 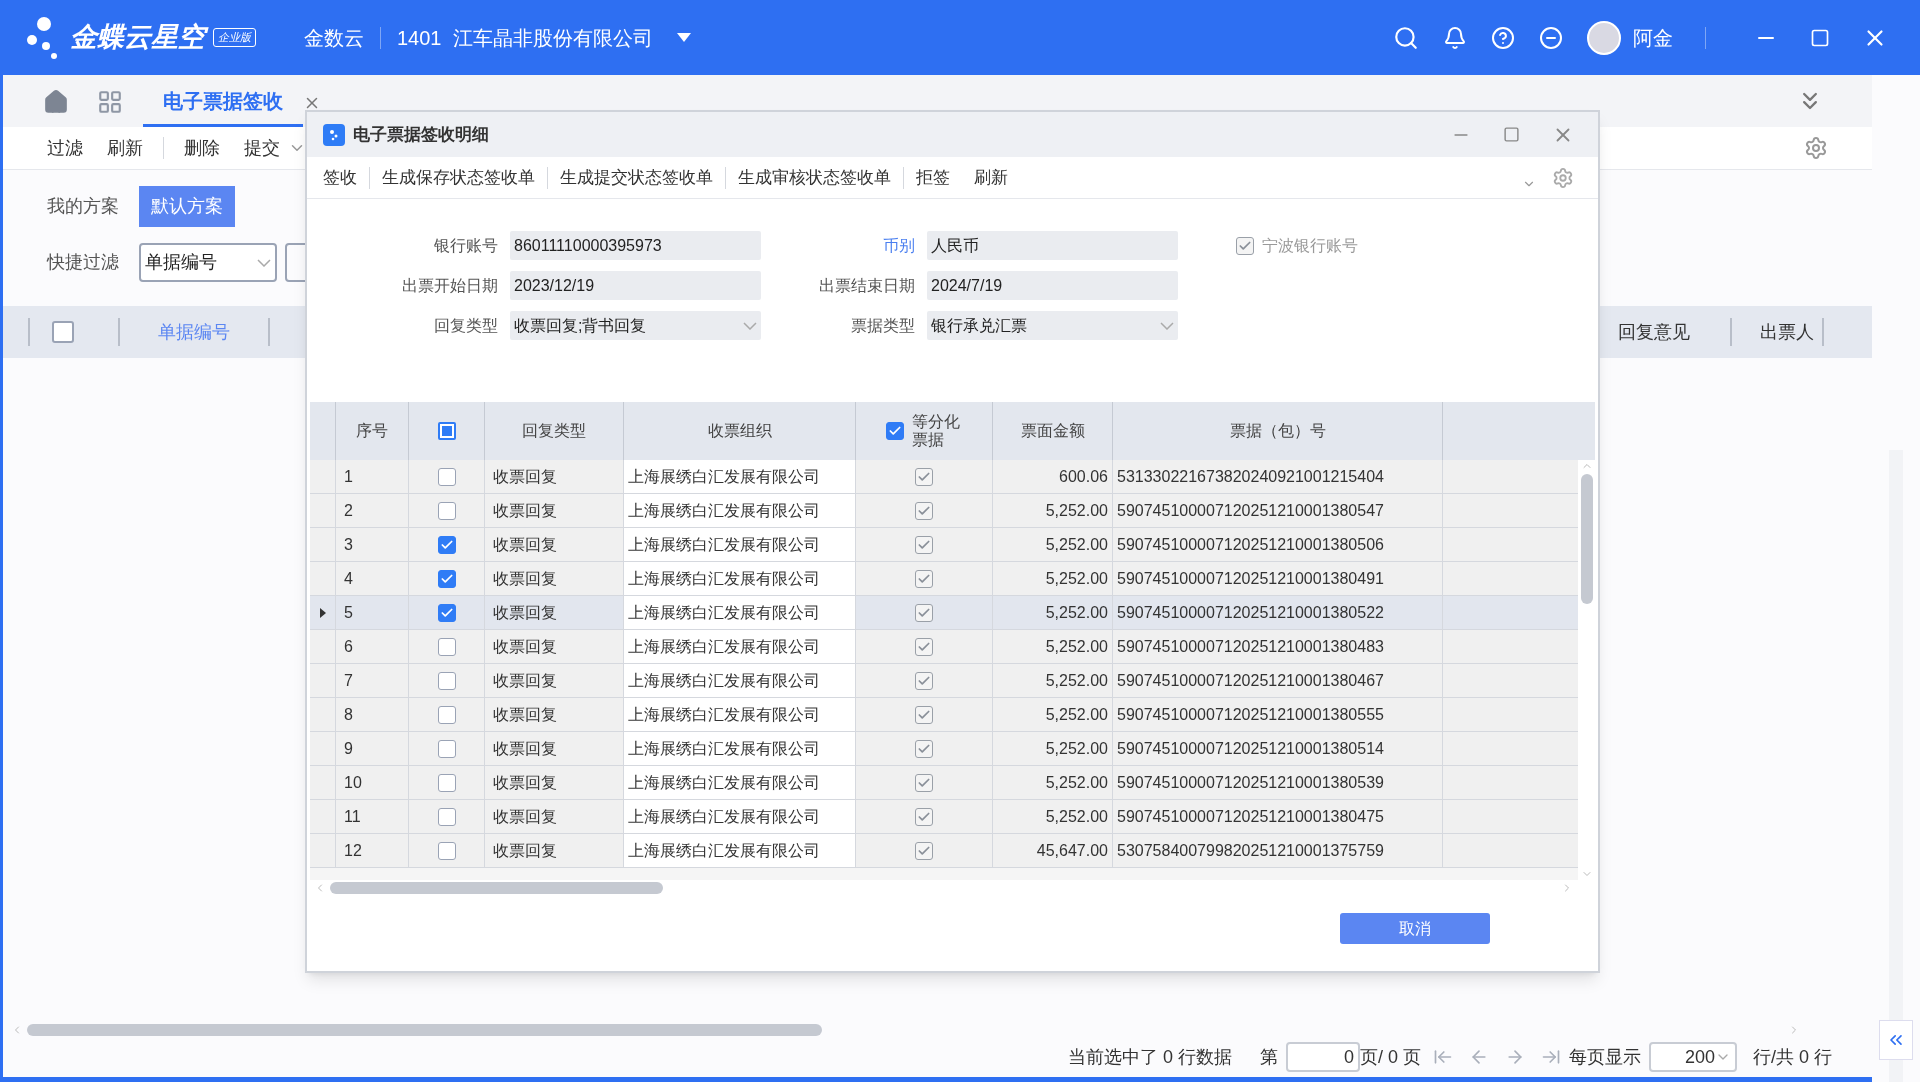 What do you see at coordinates (944, 647) in the screenshot?
I see `table-row: 6 收票回复 上海展绣白汇发展有限公司 5,252.00 590745100007120251210001380483` at bounding box center [944, 647].